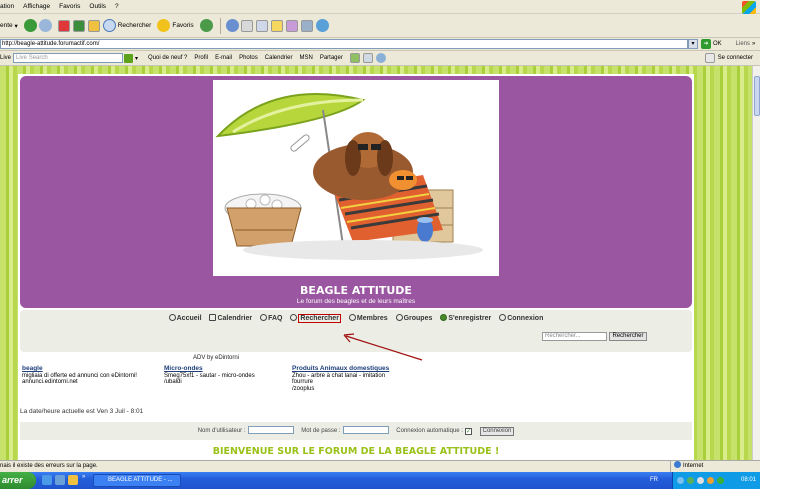 This screenshot has height=500, width=800. Describe the element at coordinates (380, 480) in the screenshot. I see `taskbar: arrer » BEAGLE ATTITUDE - ... 08:01` at that location.